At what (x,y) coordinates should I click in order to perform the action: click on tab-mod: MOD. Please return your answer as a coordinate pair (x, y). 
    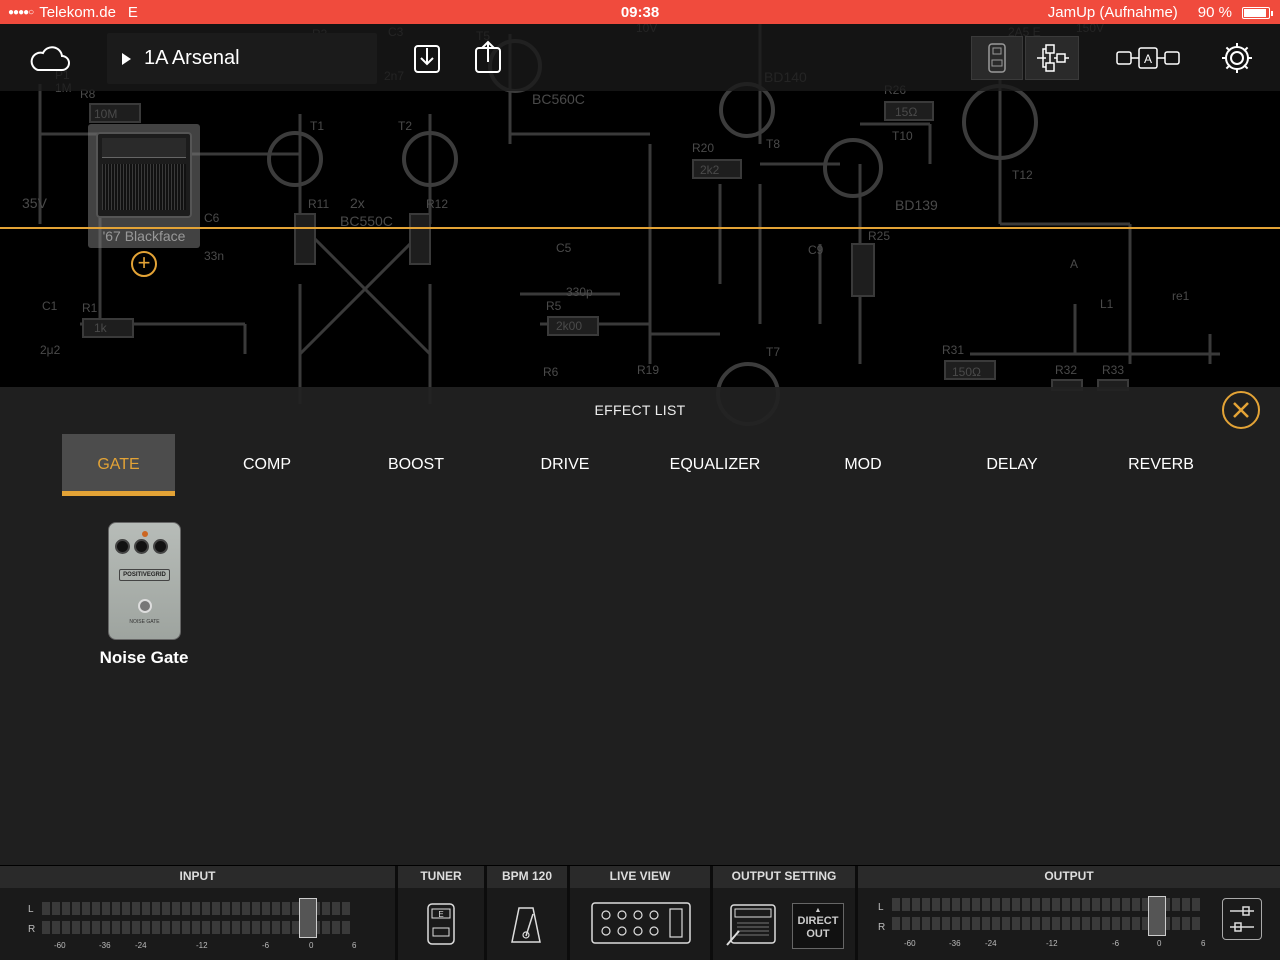
    Looking at the image, I should click on (863, 465).